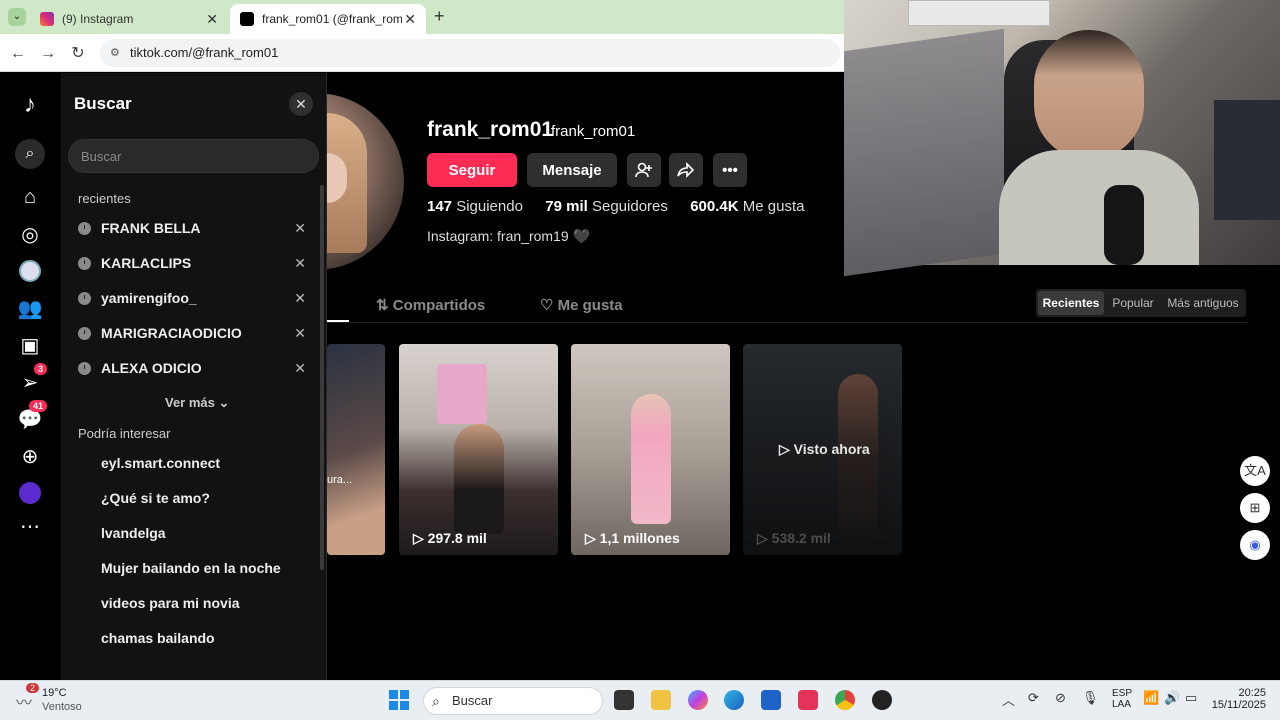 This screenshot has height=720, width=1280. I want to click on profile-icon, so click(30, 493).